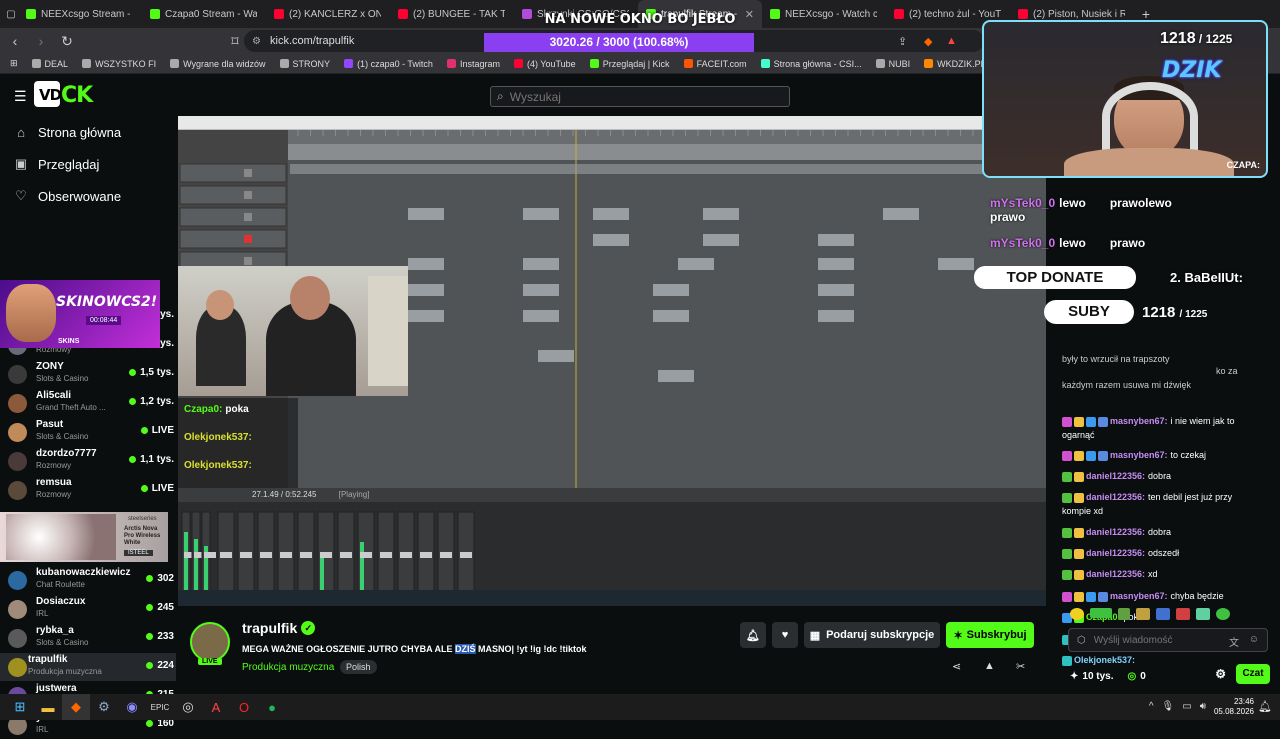 Image resolution: width=1280 pixels, height=739 pixels. What do you see at coordinates (67, 41) in the screenshot?
I see `reload-icon: ↻` at bounding box center [67, 41].